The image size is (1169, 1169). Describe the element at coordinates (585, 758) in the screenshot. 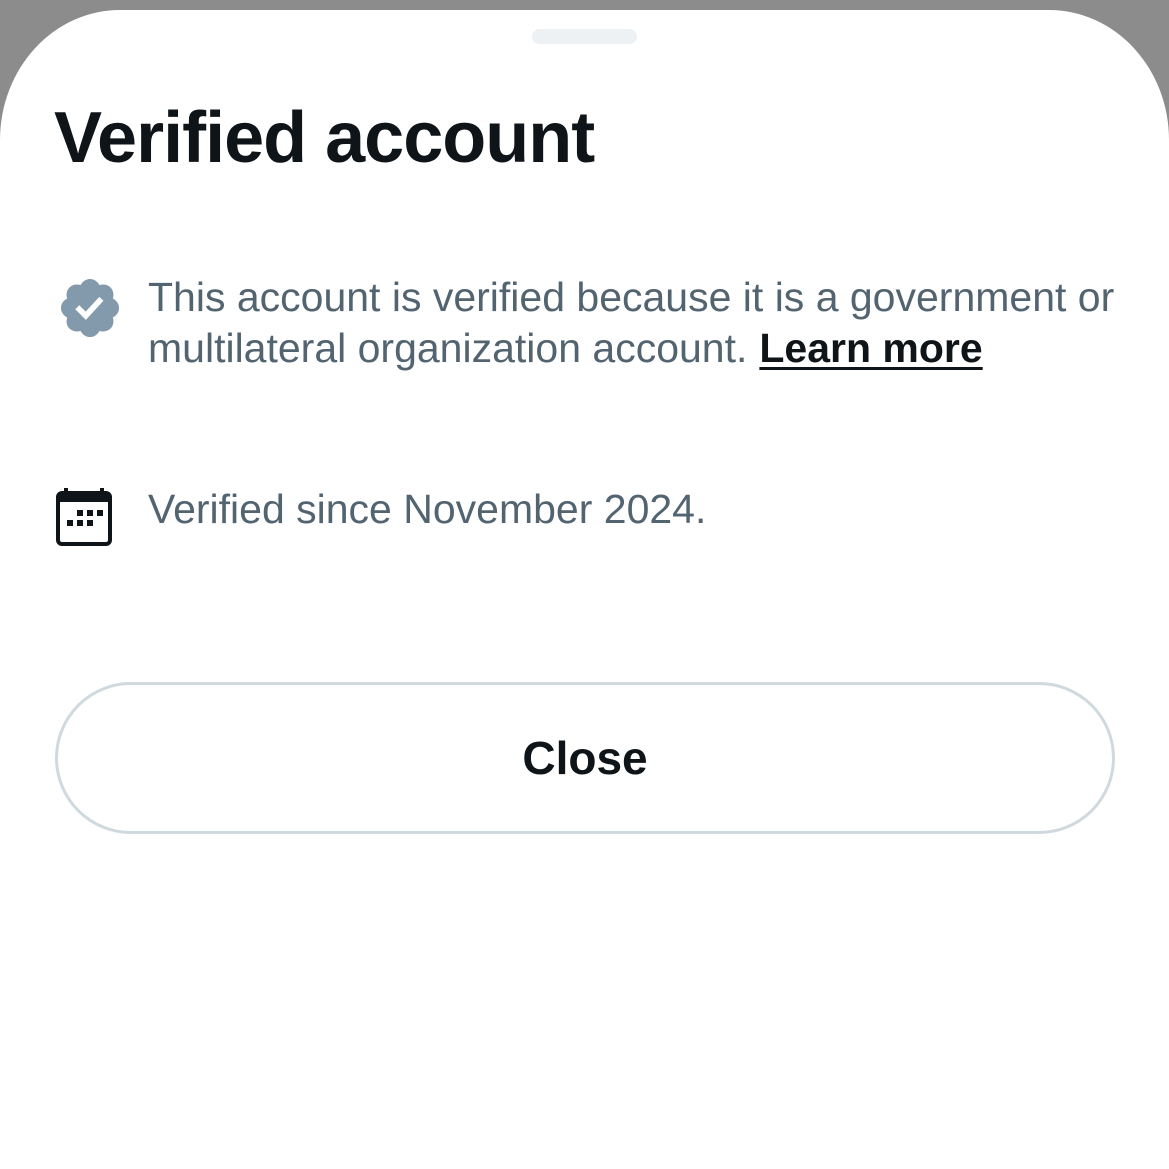

I see `close-button: Close` at that location.